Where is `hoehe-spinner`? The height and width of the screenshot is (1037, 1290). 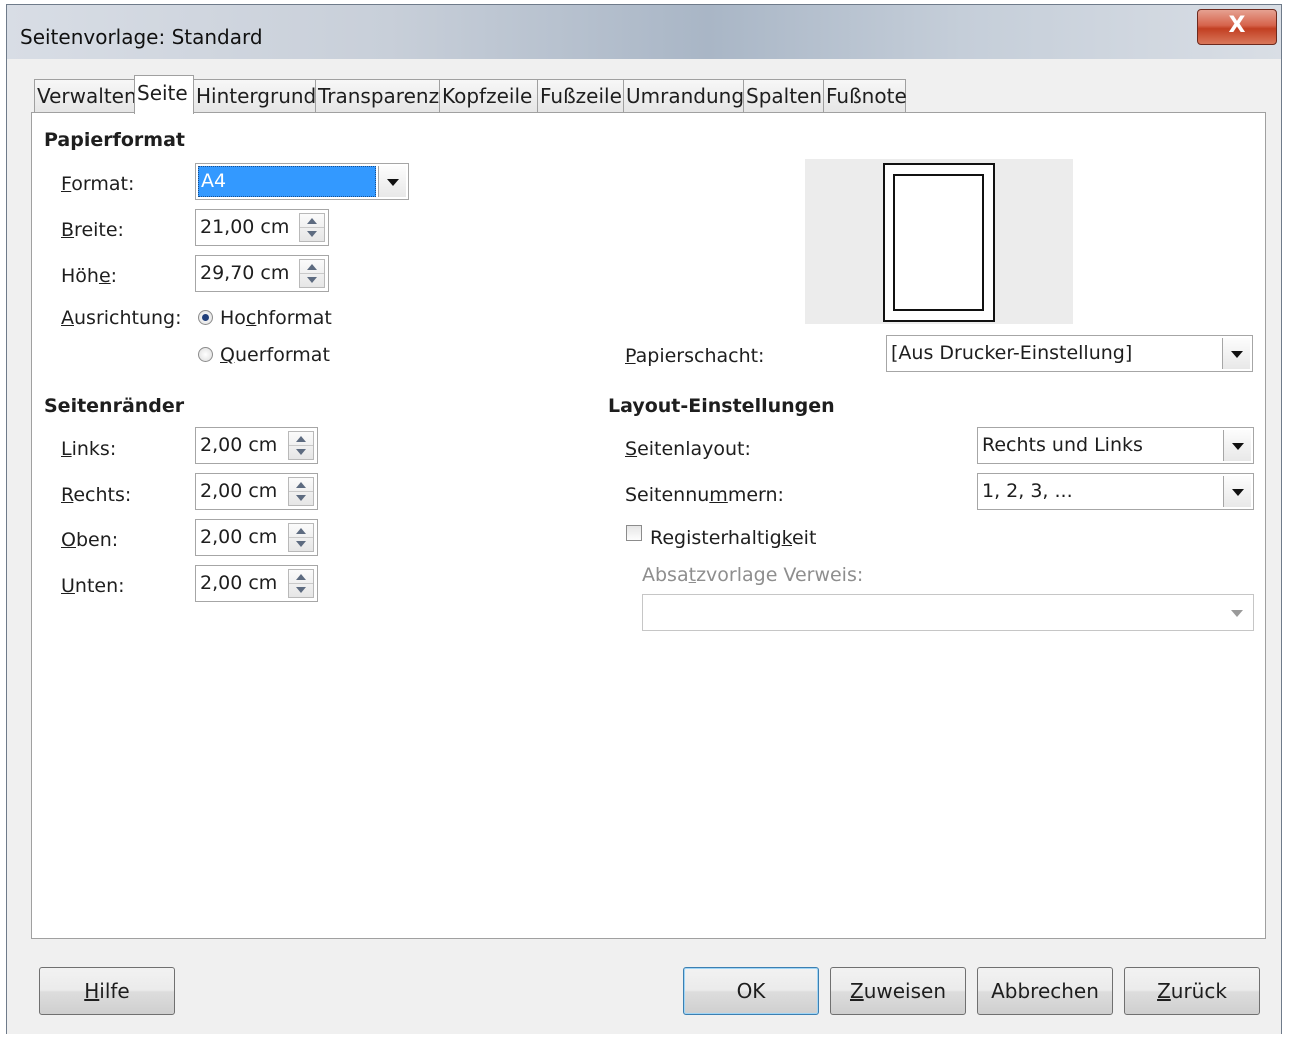 hoehe-spinner is located at coordinates (312, 273).